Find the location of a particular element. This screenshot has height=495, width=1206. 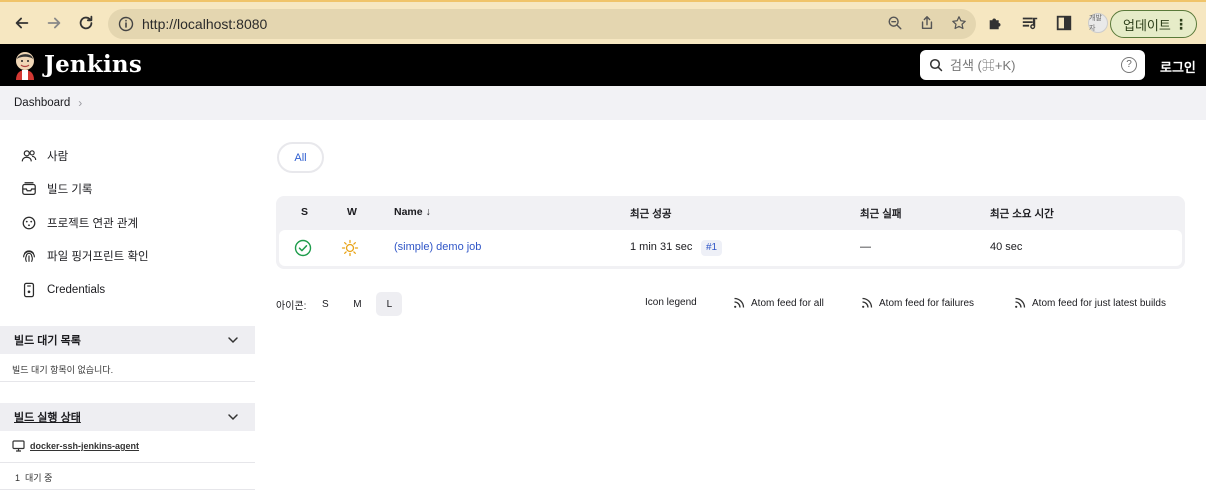

browser-update-button: 업데이트 ⋮ is located at coordinates (1153, 24).